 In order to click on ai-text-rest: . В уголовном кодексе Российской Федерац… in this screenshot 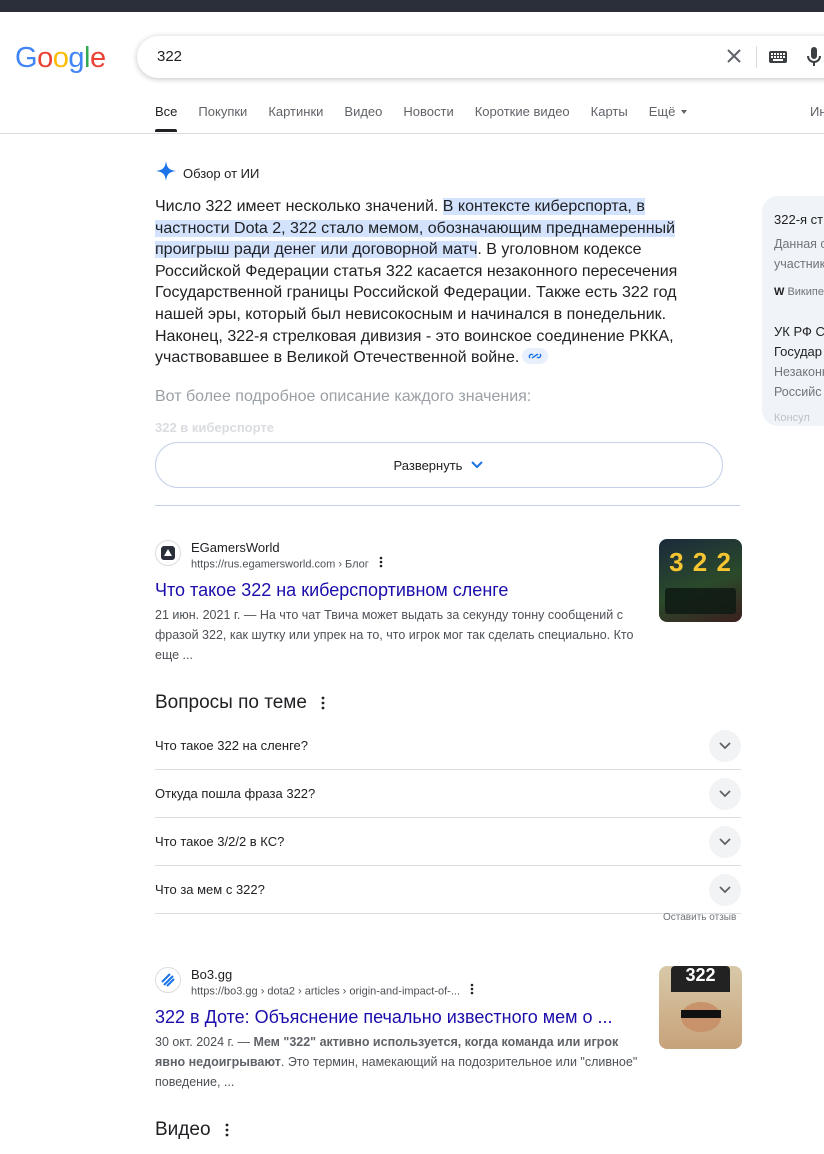, I will do `click(416, 304)`.